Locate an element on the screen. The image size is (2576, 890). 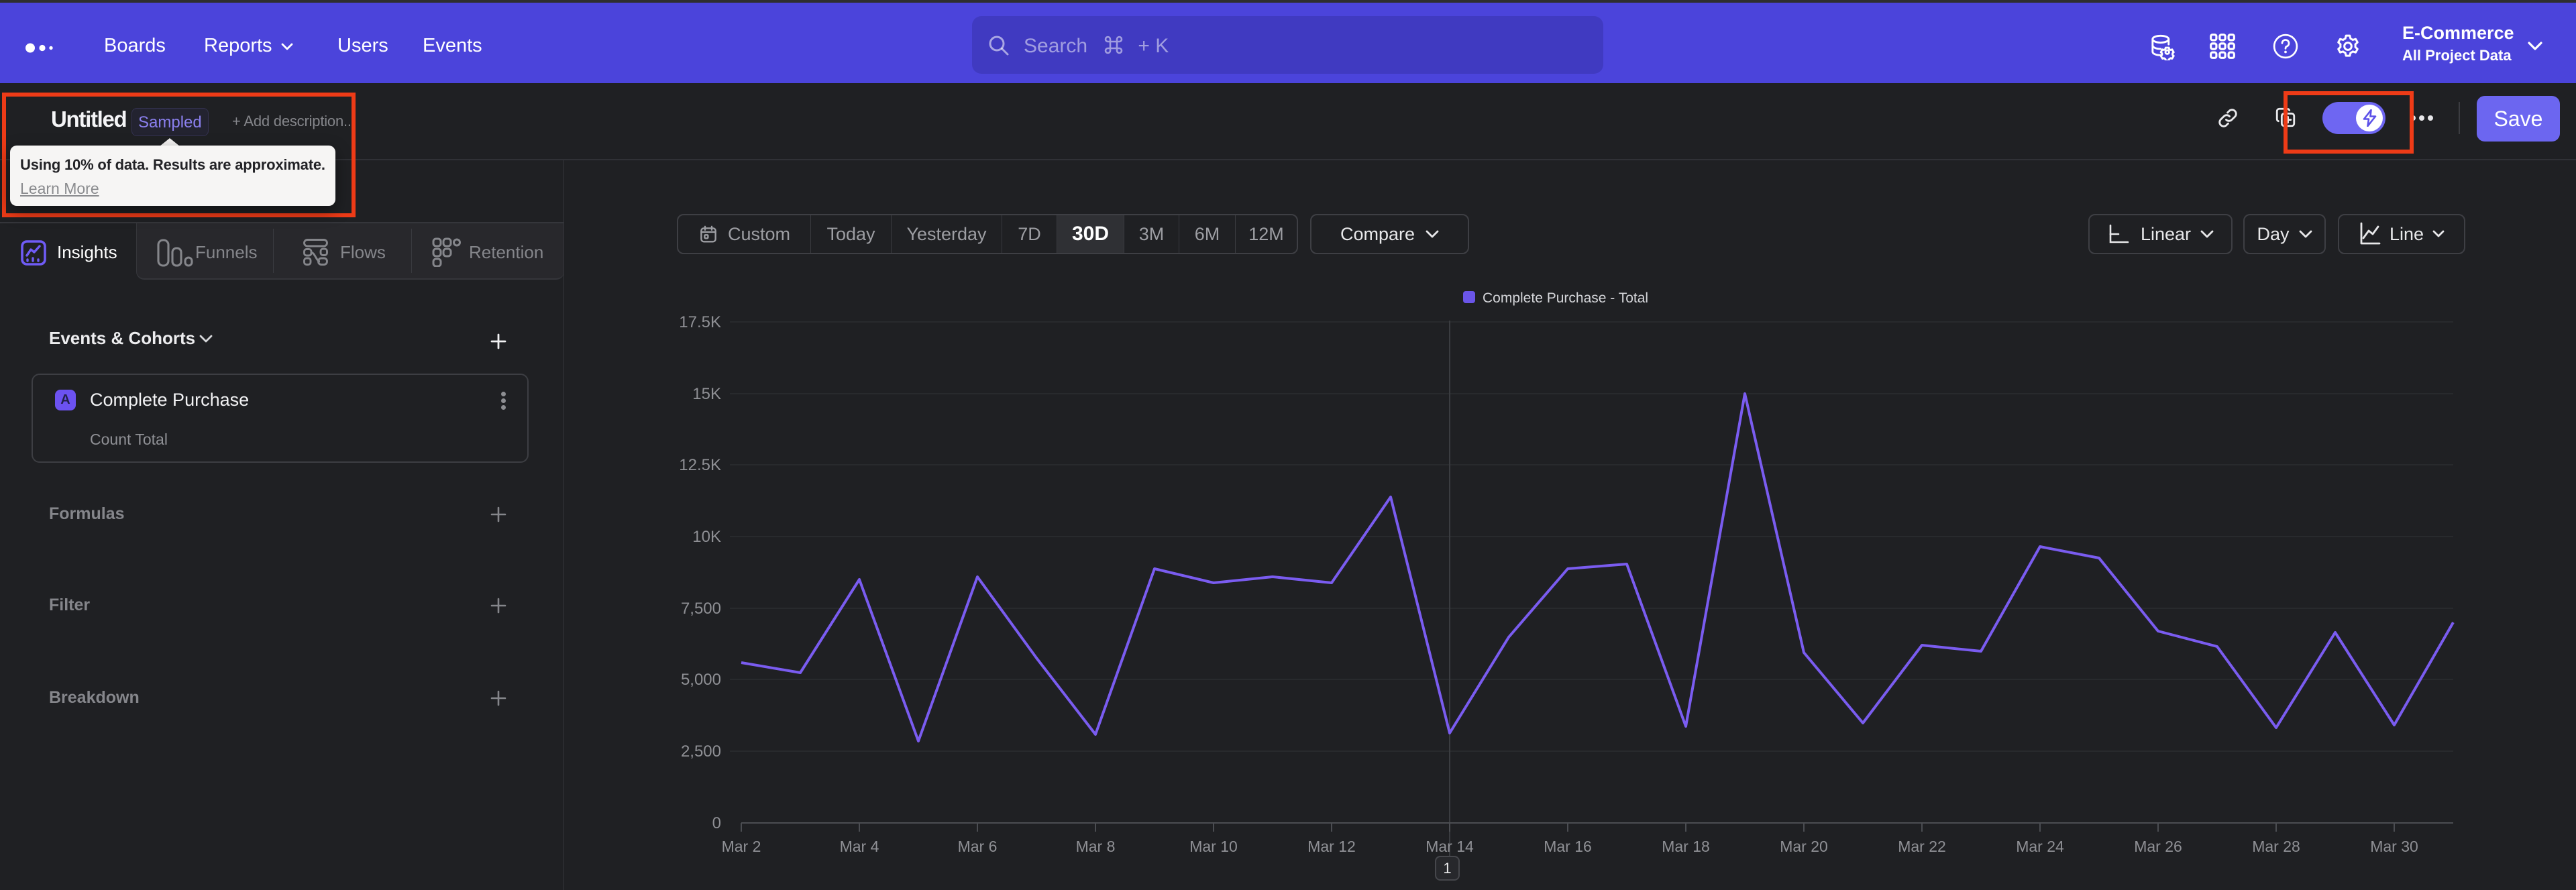
svg-text: Mar 28 is located at coordinates (2276, 846).